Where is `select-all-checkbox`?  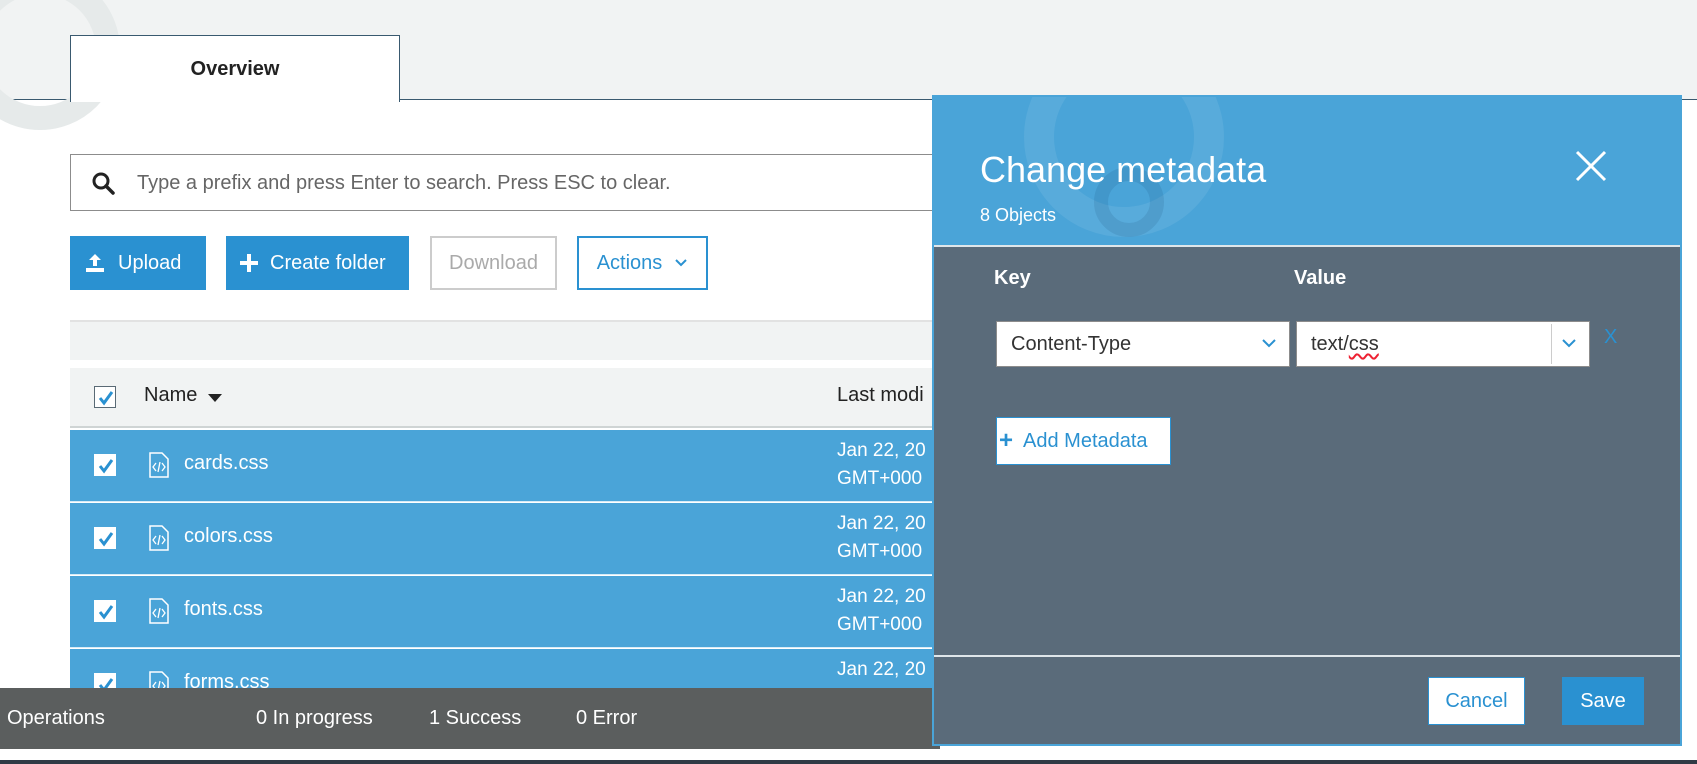
select-all-checkbox is located at coordinates (105, 397).